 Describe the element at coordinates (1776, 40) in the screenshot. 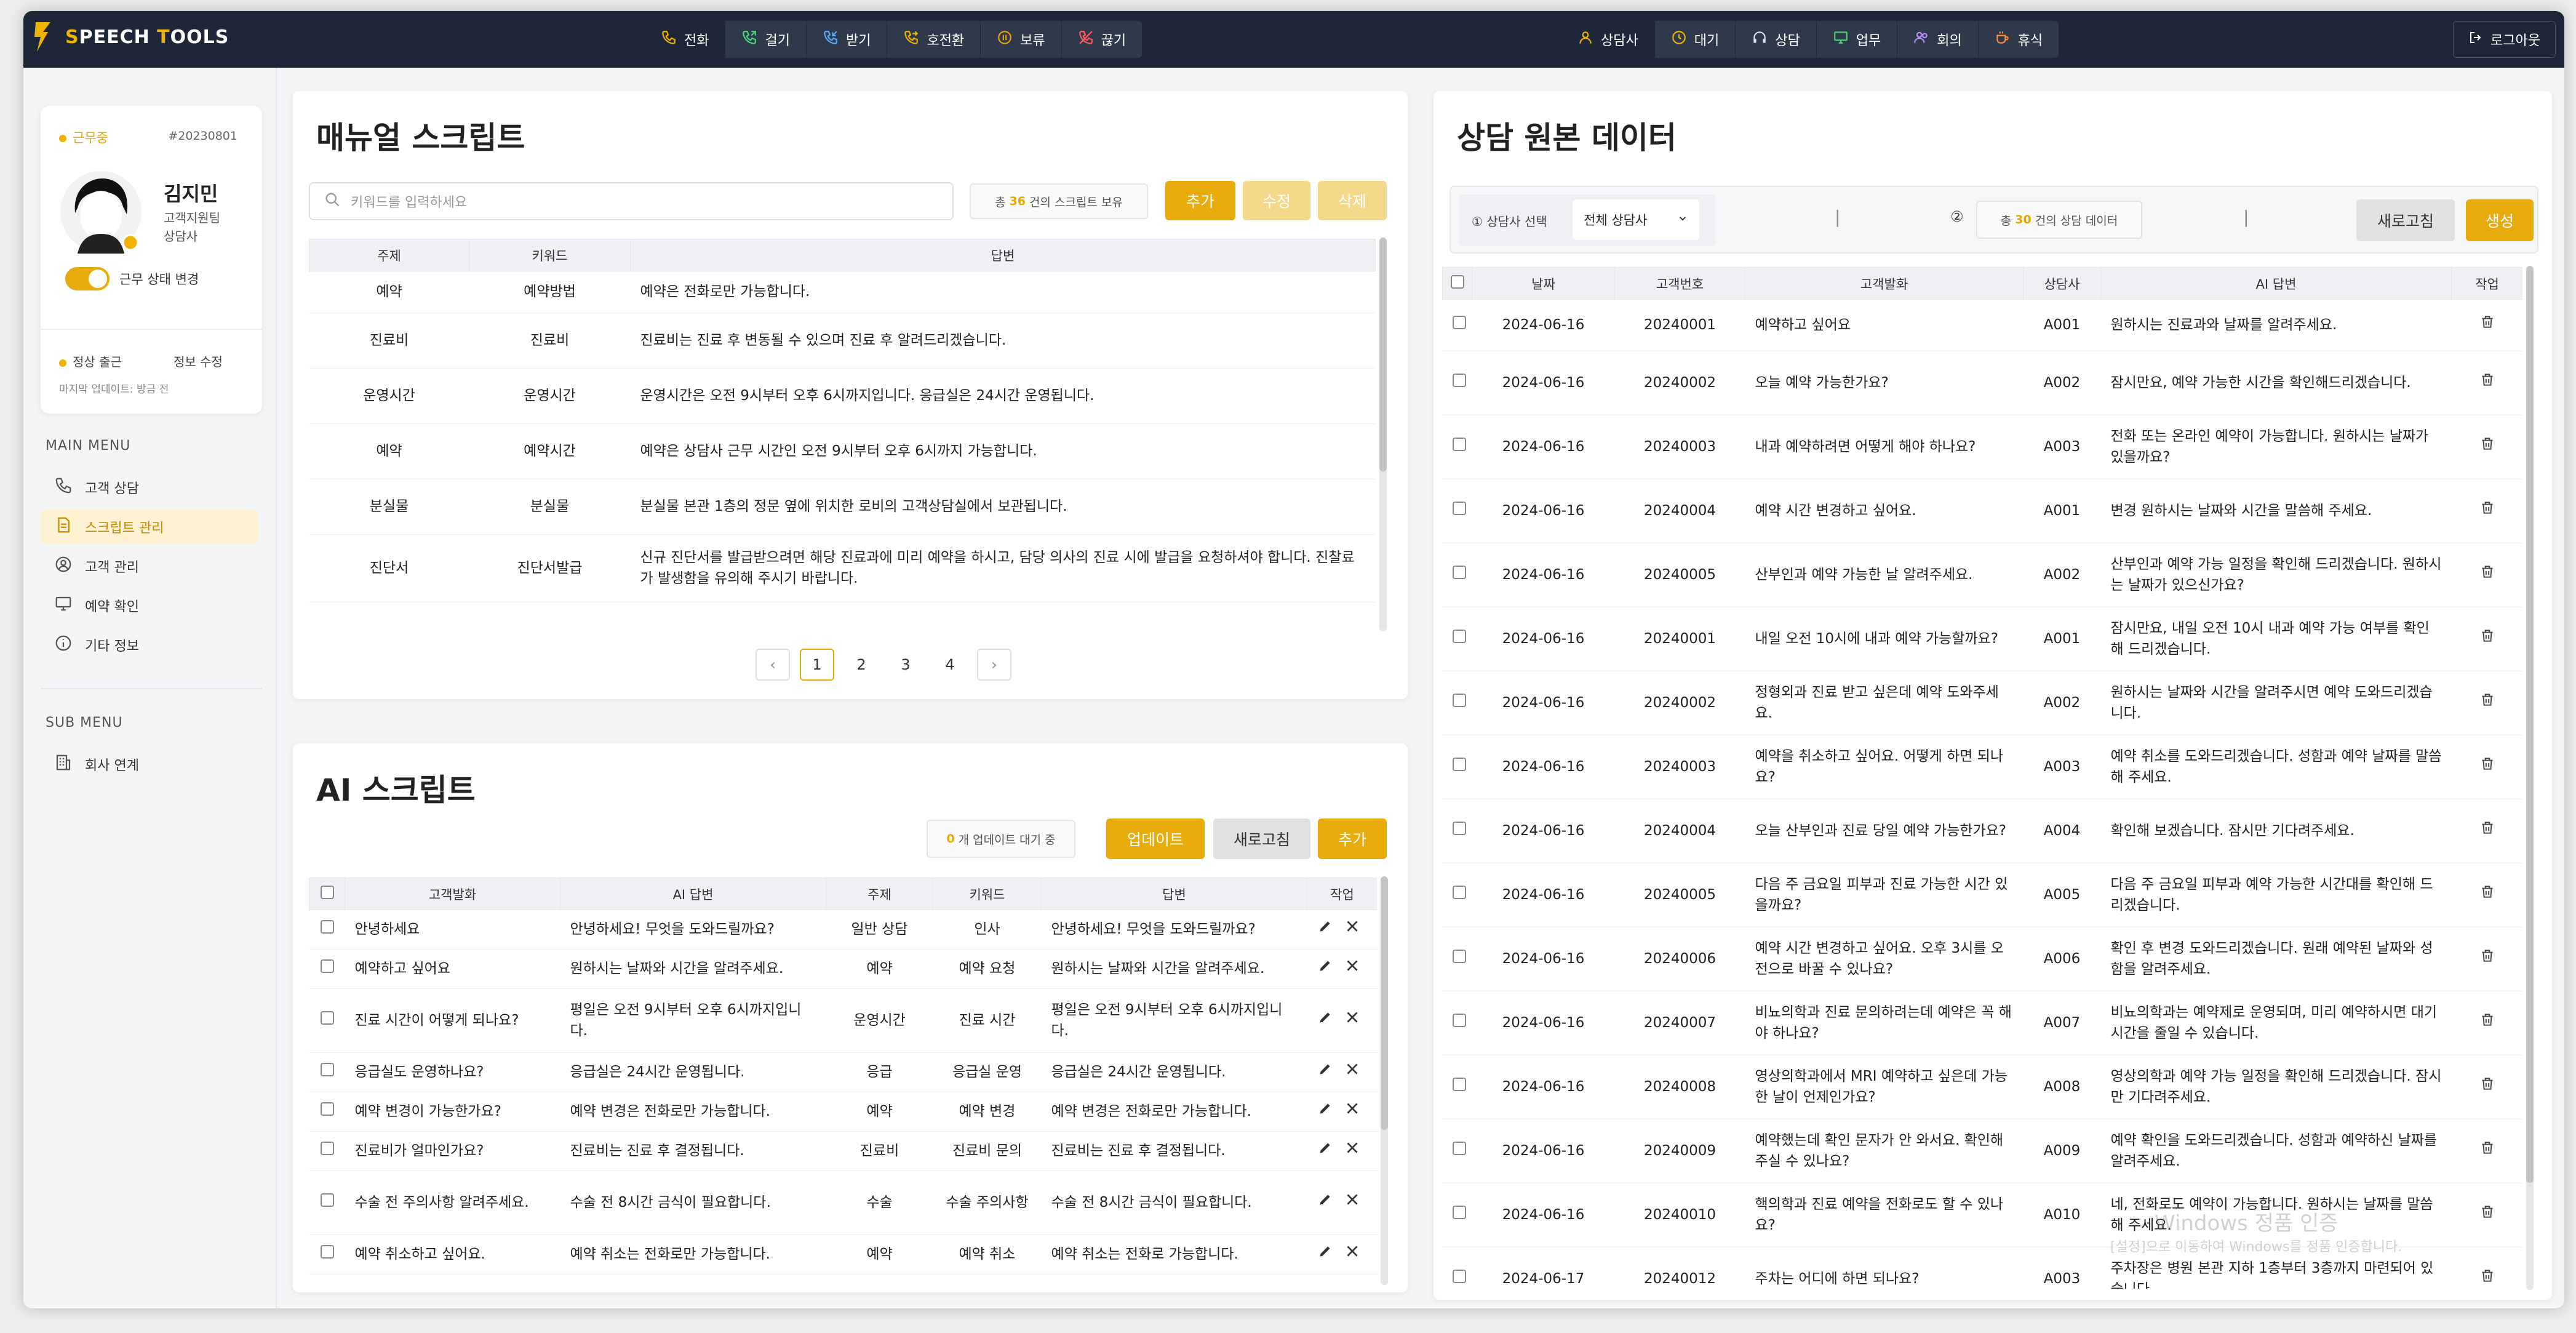

I see `status-consulting-button: 상담` at that location.